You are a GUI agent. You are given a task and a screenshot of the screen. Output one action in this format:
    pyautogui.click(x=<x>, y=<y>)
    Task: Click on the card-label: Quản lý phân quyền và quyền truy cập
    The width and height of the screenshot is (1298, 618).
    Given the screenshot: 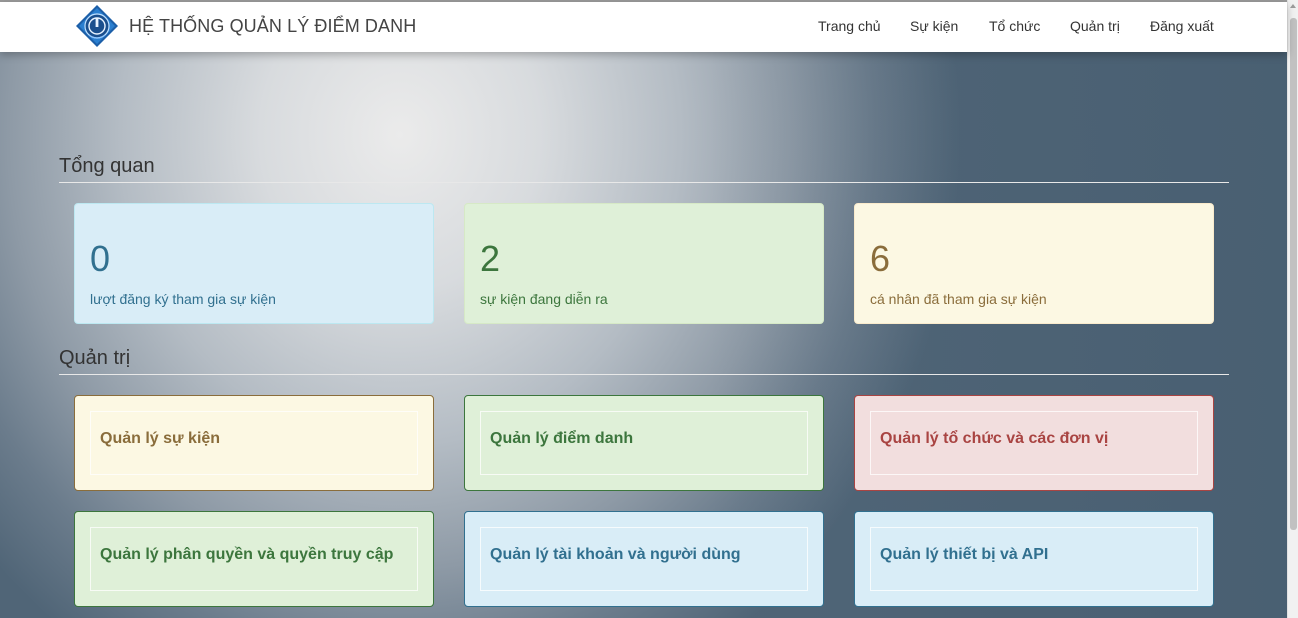 What is the action you would take?
    pyautogui.click(x=247, y=554)
    